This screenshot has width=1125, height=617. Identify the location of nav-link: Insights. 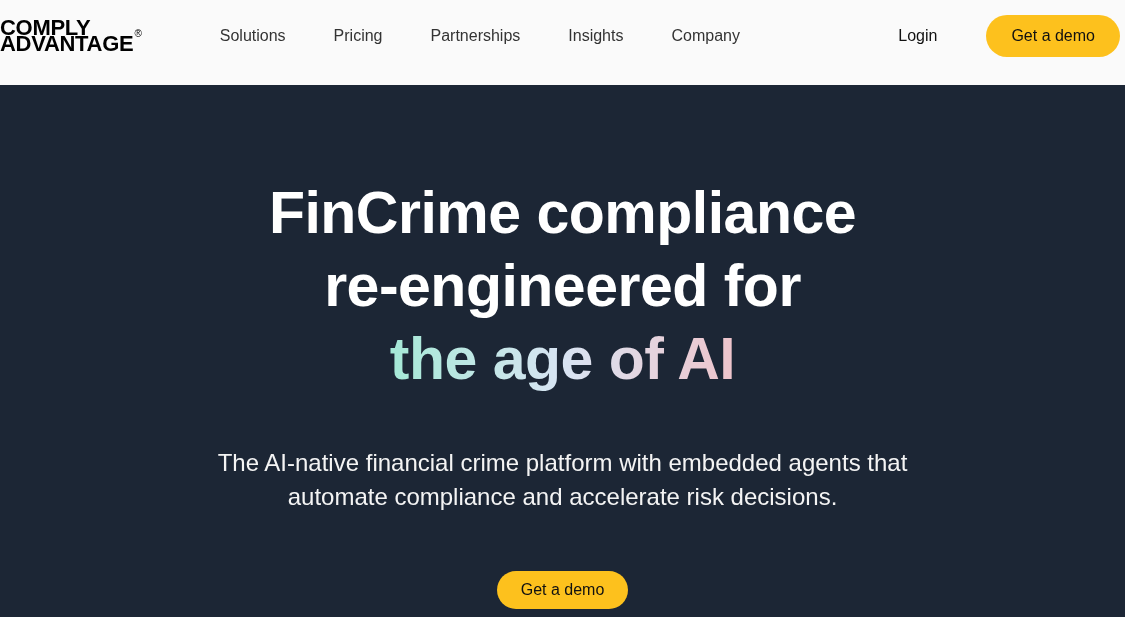
(596, 36).